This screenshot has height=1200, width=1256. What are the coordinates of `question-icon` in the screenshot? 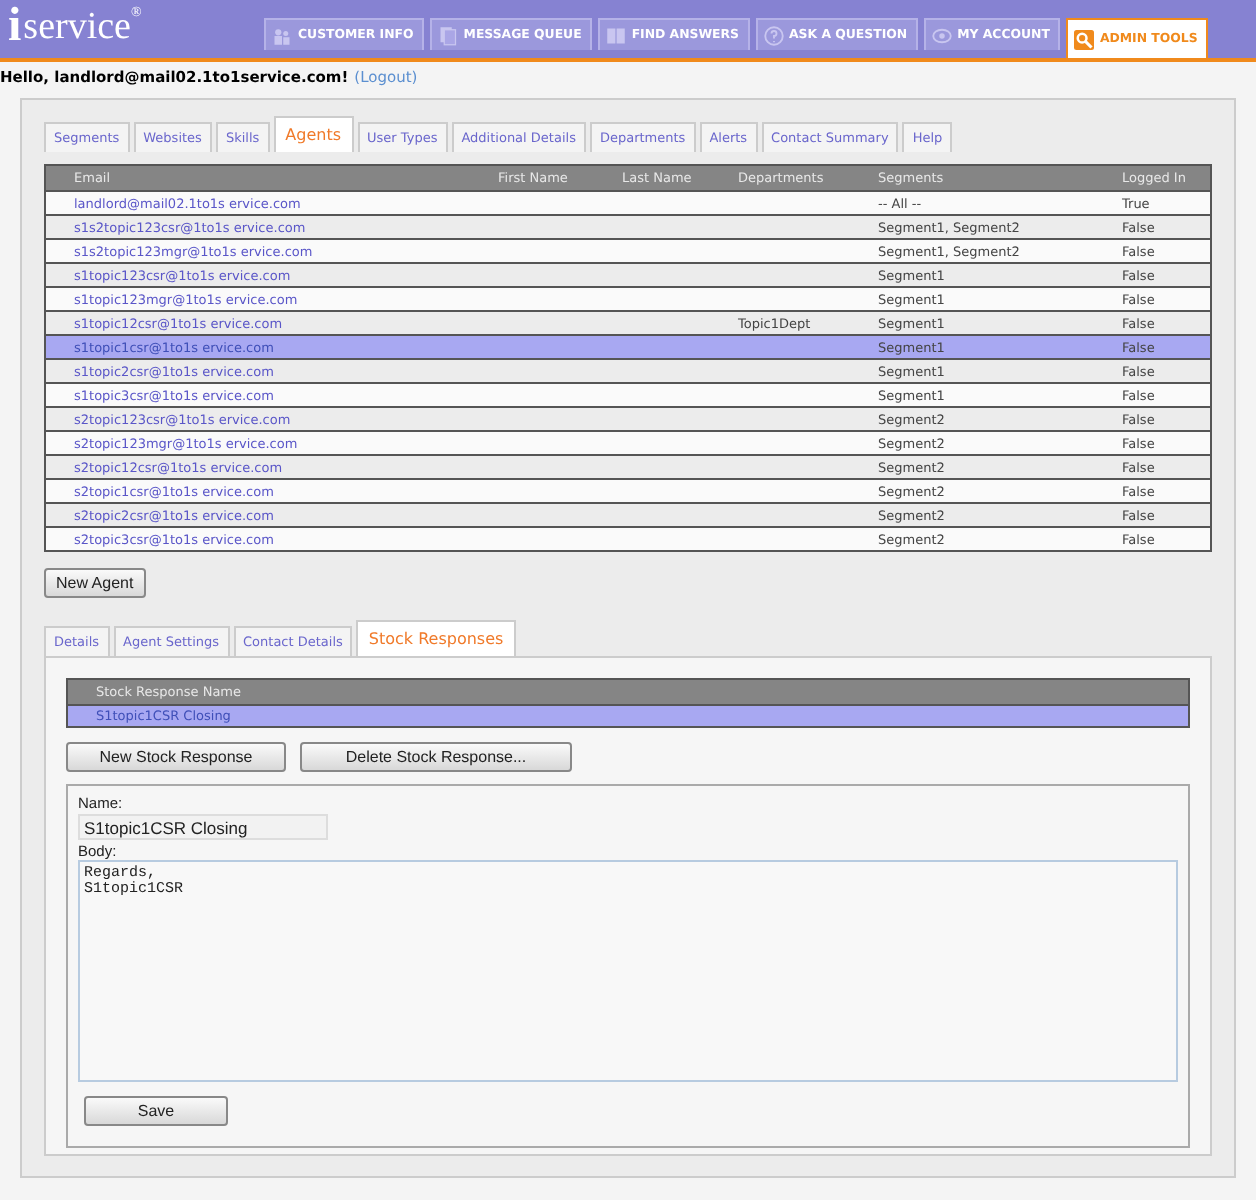 It's located at (773, 35).